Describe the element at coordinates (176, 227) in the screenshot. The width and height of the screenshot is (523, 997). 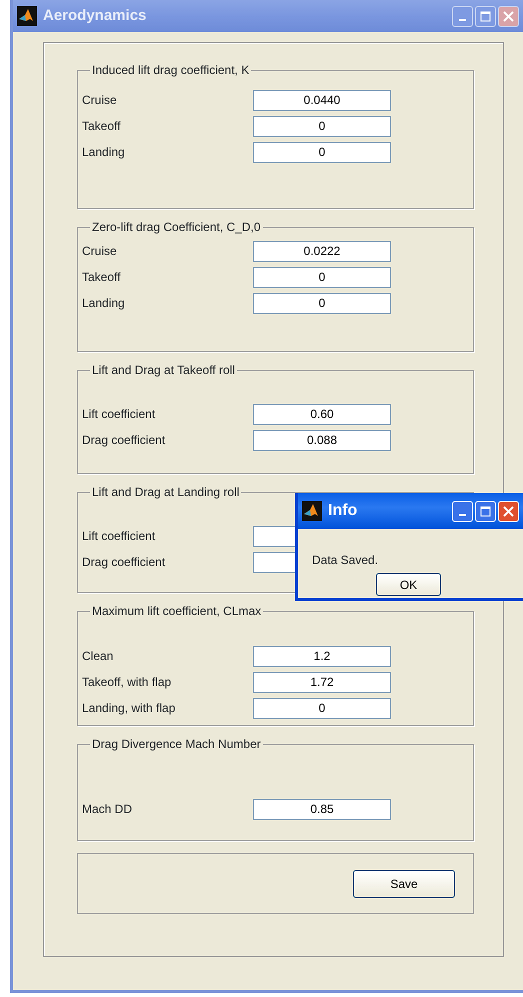
I see `group-title: Zero-lift drag Coefficient, C_D,0` at that location.